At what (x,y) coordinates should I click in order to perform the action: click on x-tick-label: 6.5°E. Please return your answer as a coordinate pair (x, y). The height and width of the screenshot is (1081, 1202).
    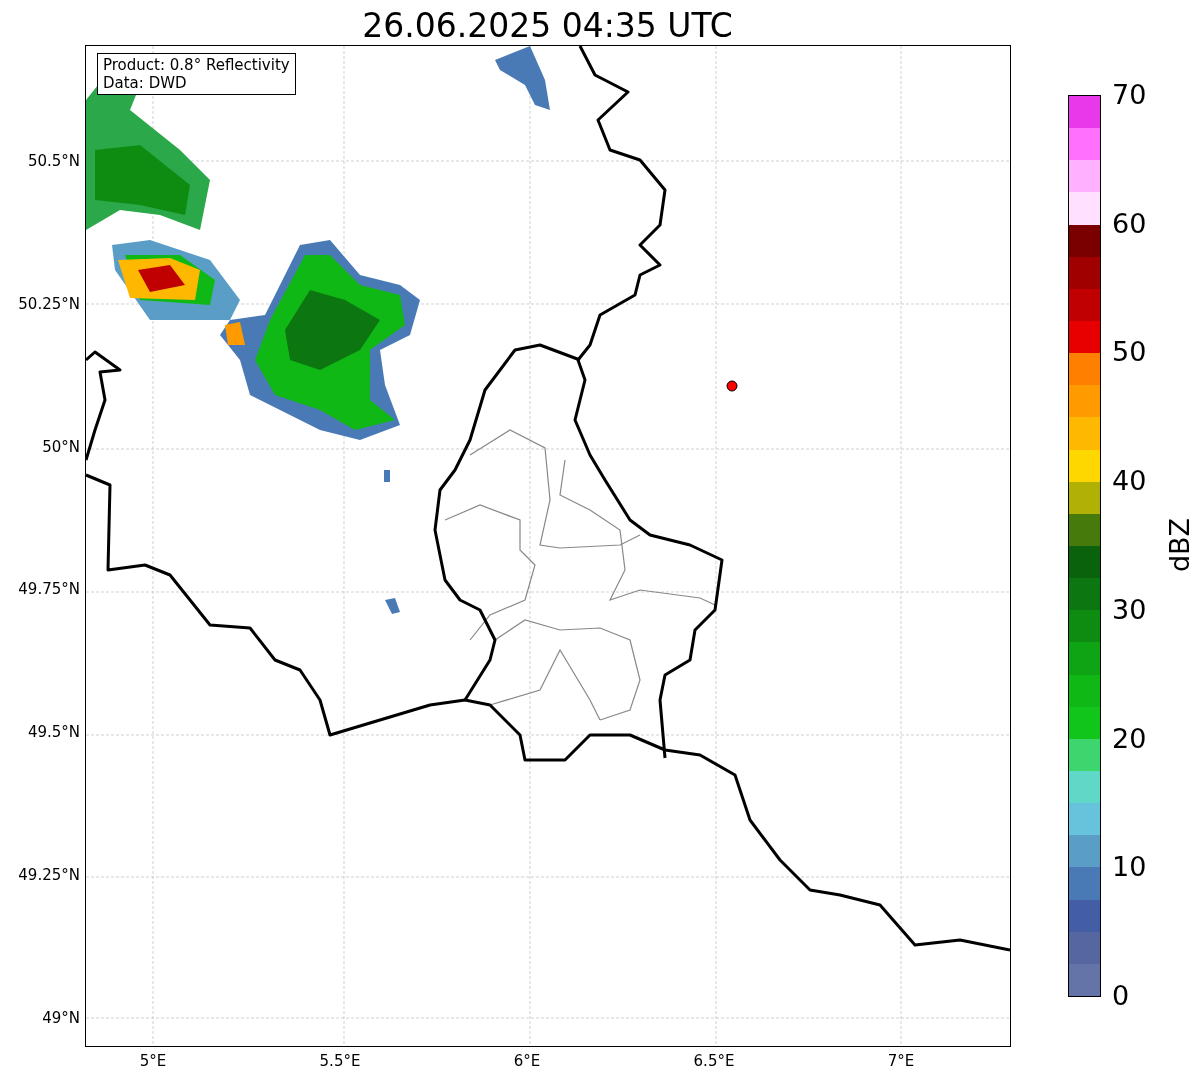
    Looking at the image, I should click on (714, 1061).